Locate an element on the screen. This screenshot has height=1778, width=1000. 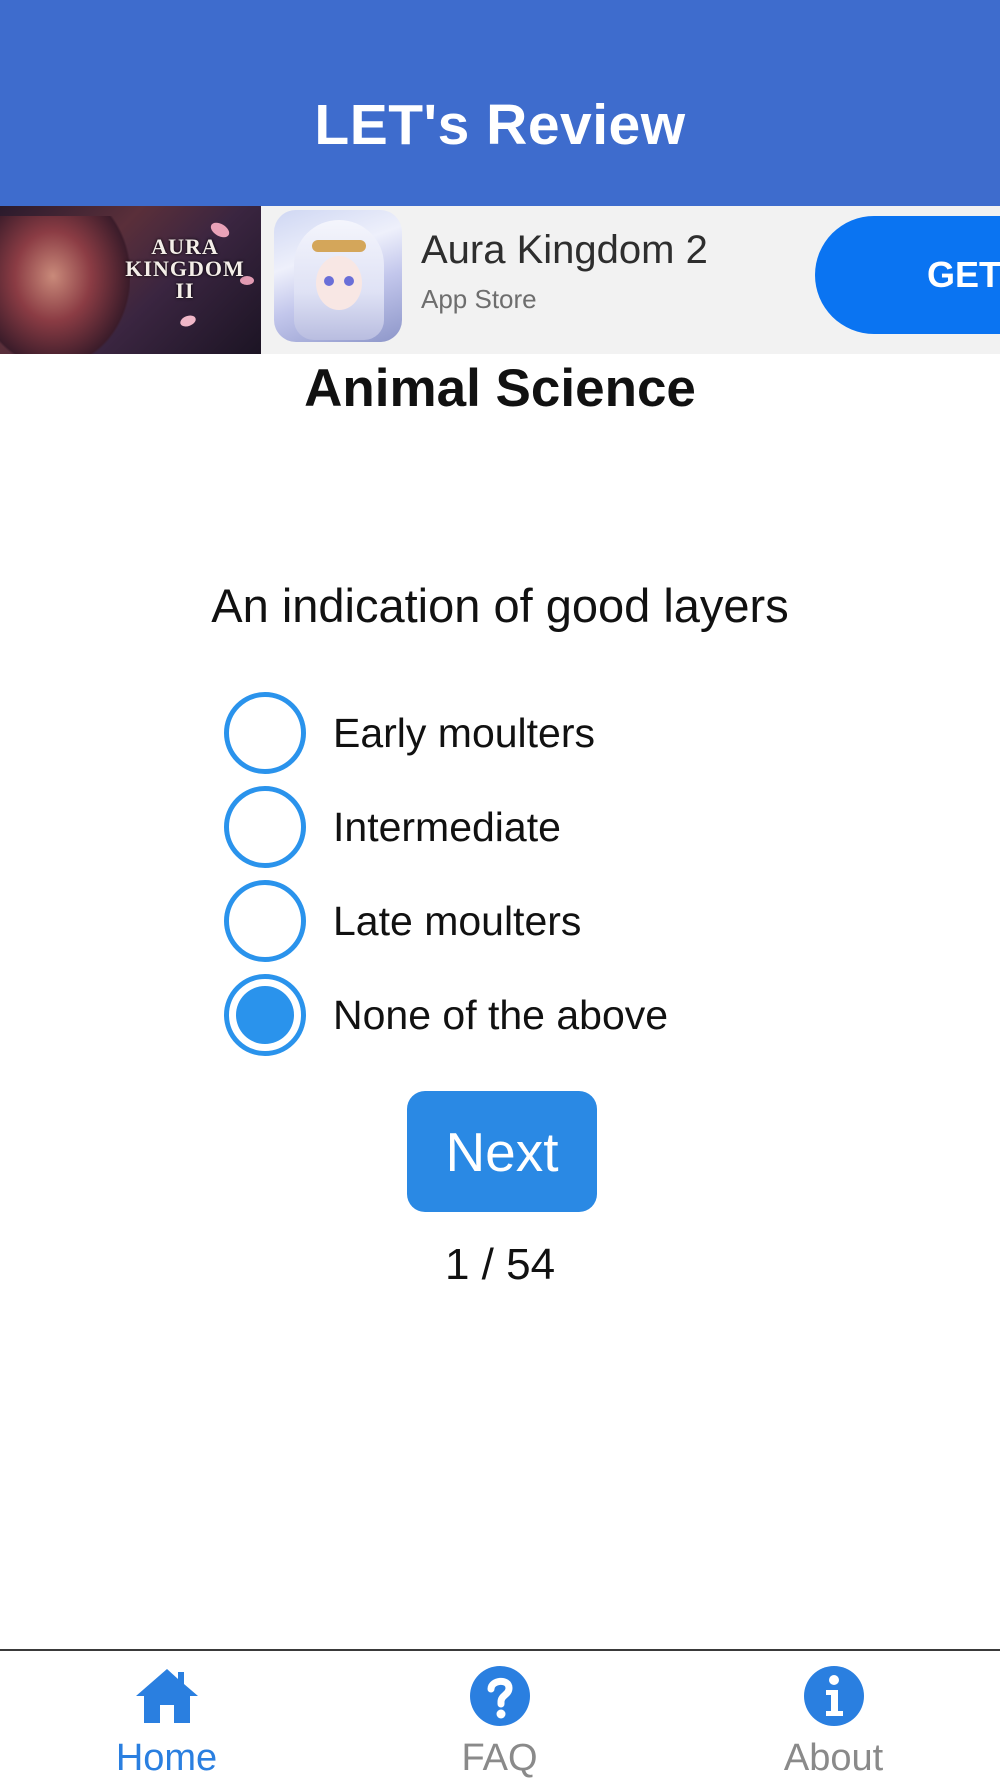
answer-option: Intermediate is located at coordinates (446, 827).